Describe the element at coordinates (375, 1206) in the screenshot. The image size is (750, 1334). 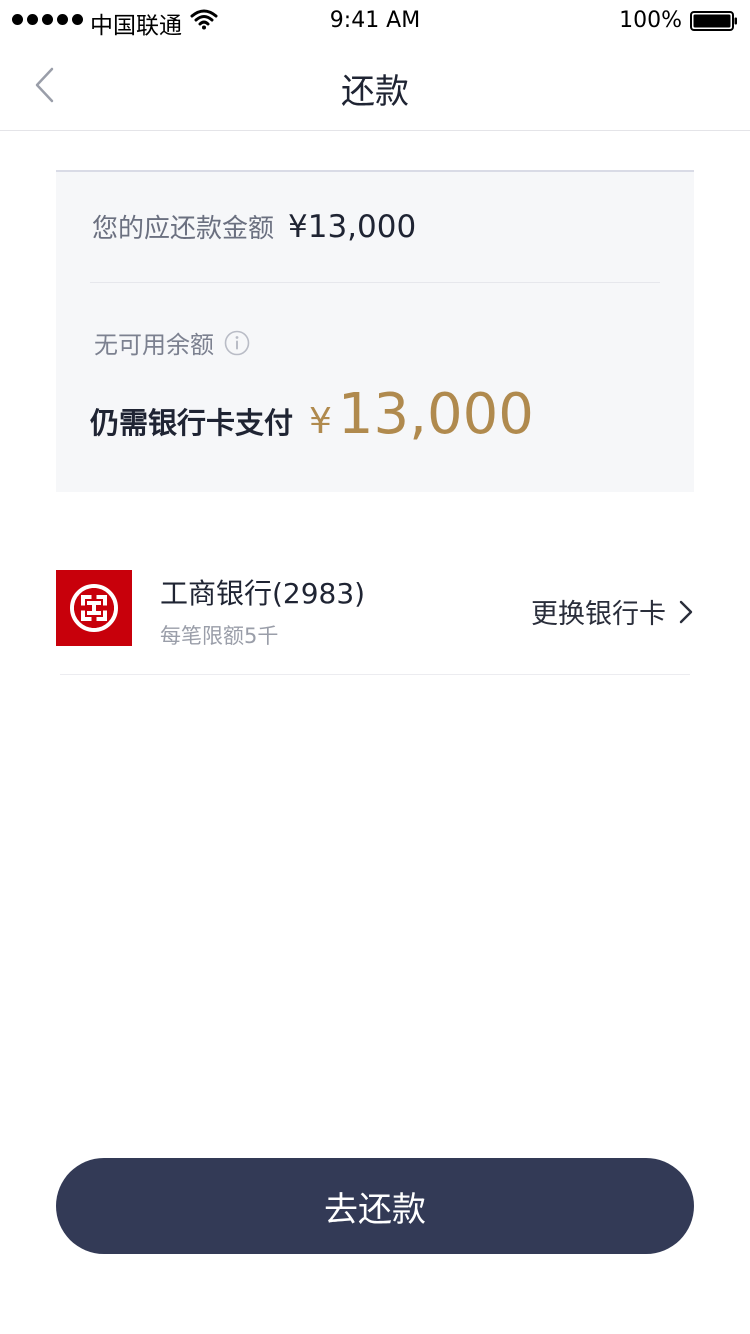
I see `repay-button: 去还款` at that location.